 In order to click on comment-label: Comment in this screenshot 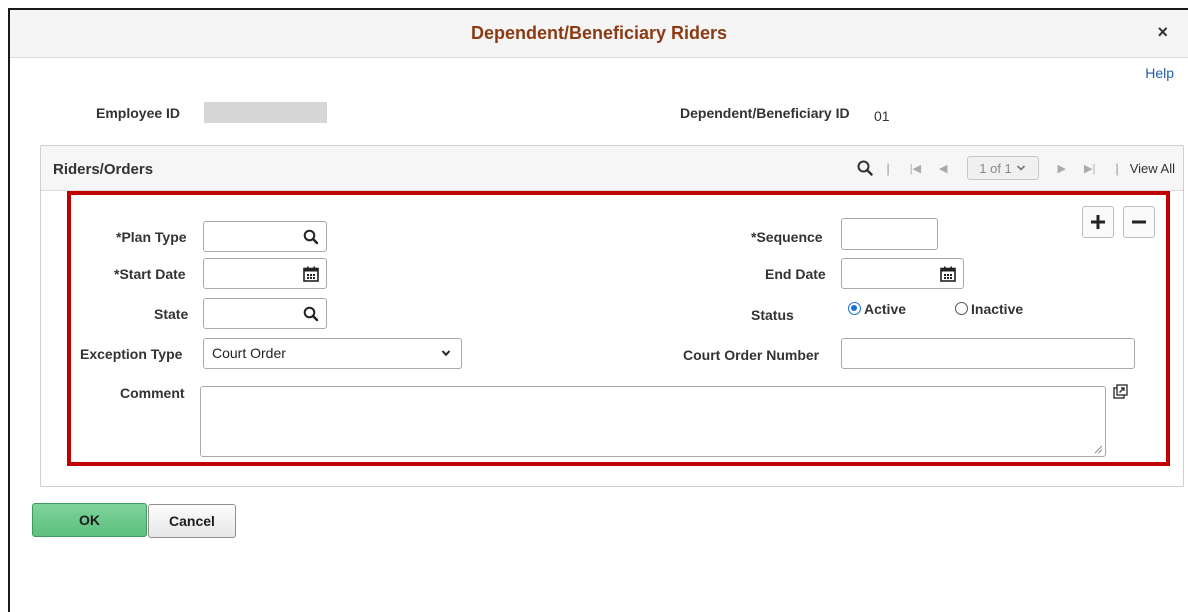, I will do `click(152, 393)`.